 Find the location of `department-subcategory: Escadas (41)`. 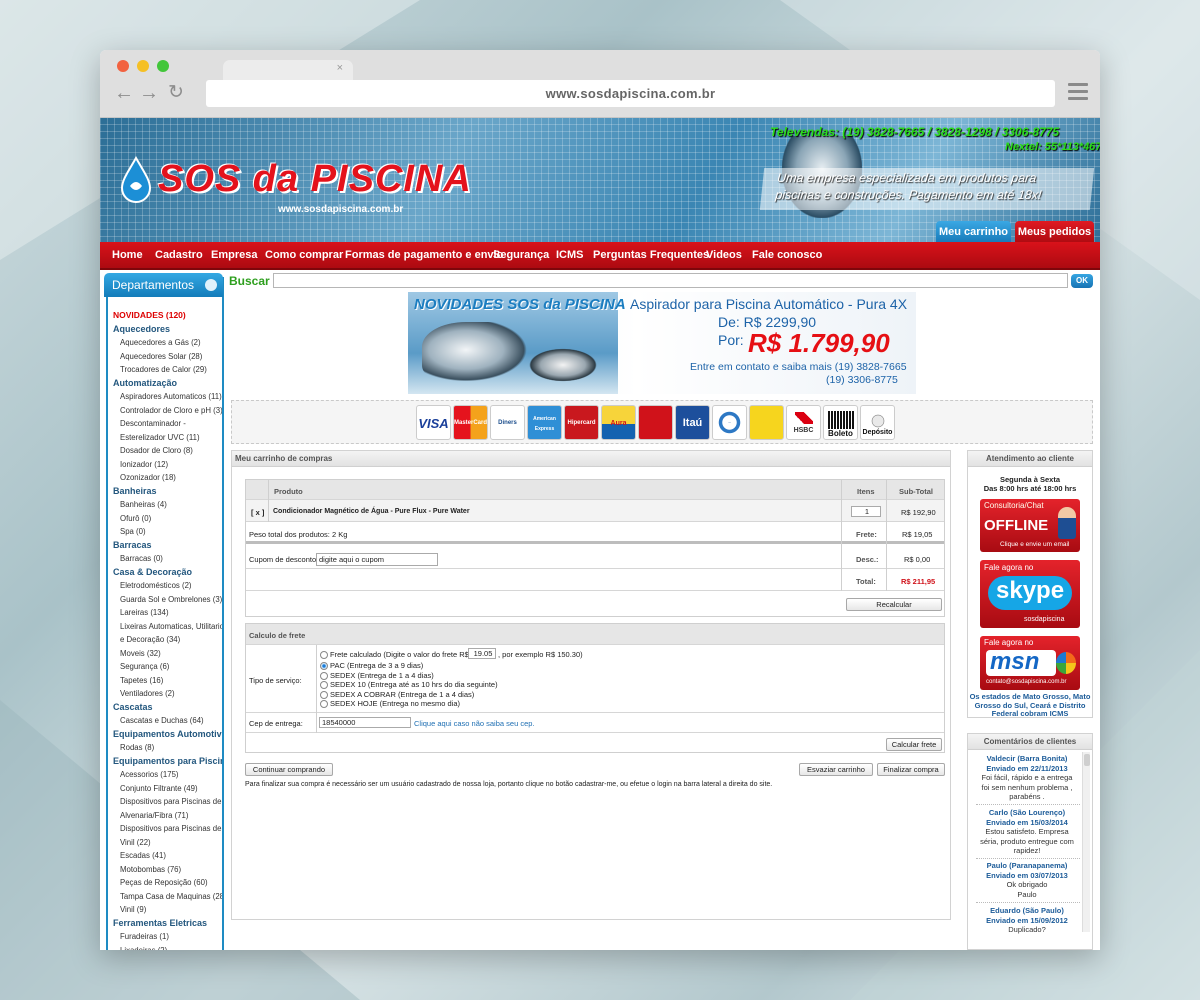

department-subcategory: Escadas (41) is located at coordinates (165, 856).